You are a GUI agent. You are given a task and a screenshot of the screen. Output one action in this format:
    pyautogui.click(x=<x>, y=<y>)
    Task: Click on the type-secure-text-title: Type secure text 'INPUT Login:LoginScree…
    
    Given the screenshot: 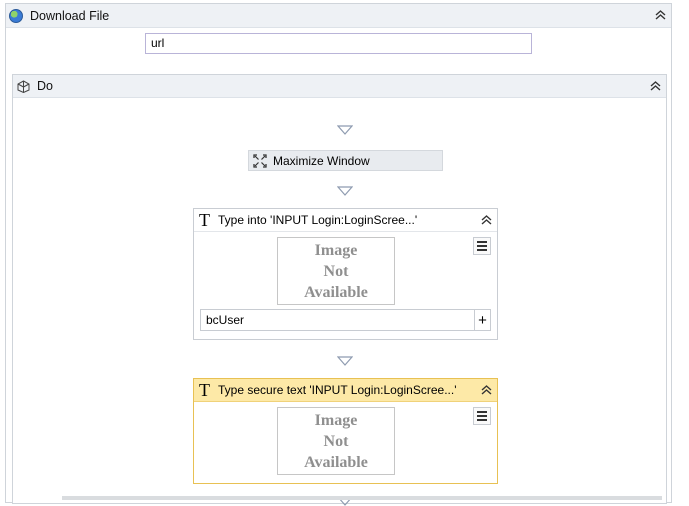 What is the action you would take?
    pyautogui.click(x=337, y=390)
    